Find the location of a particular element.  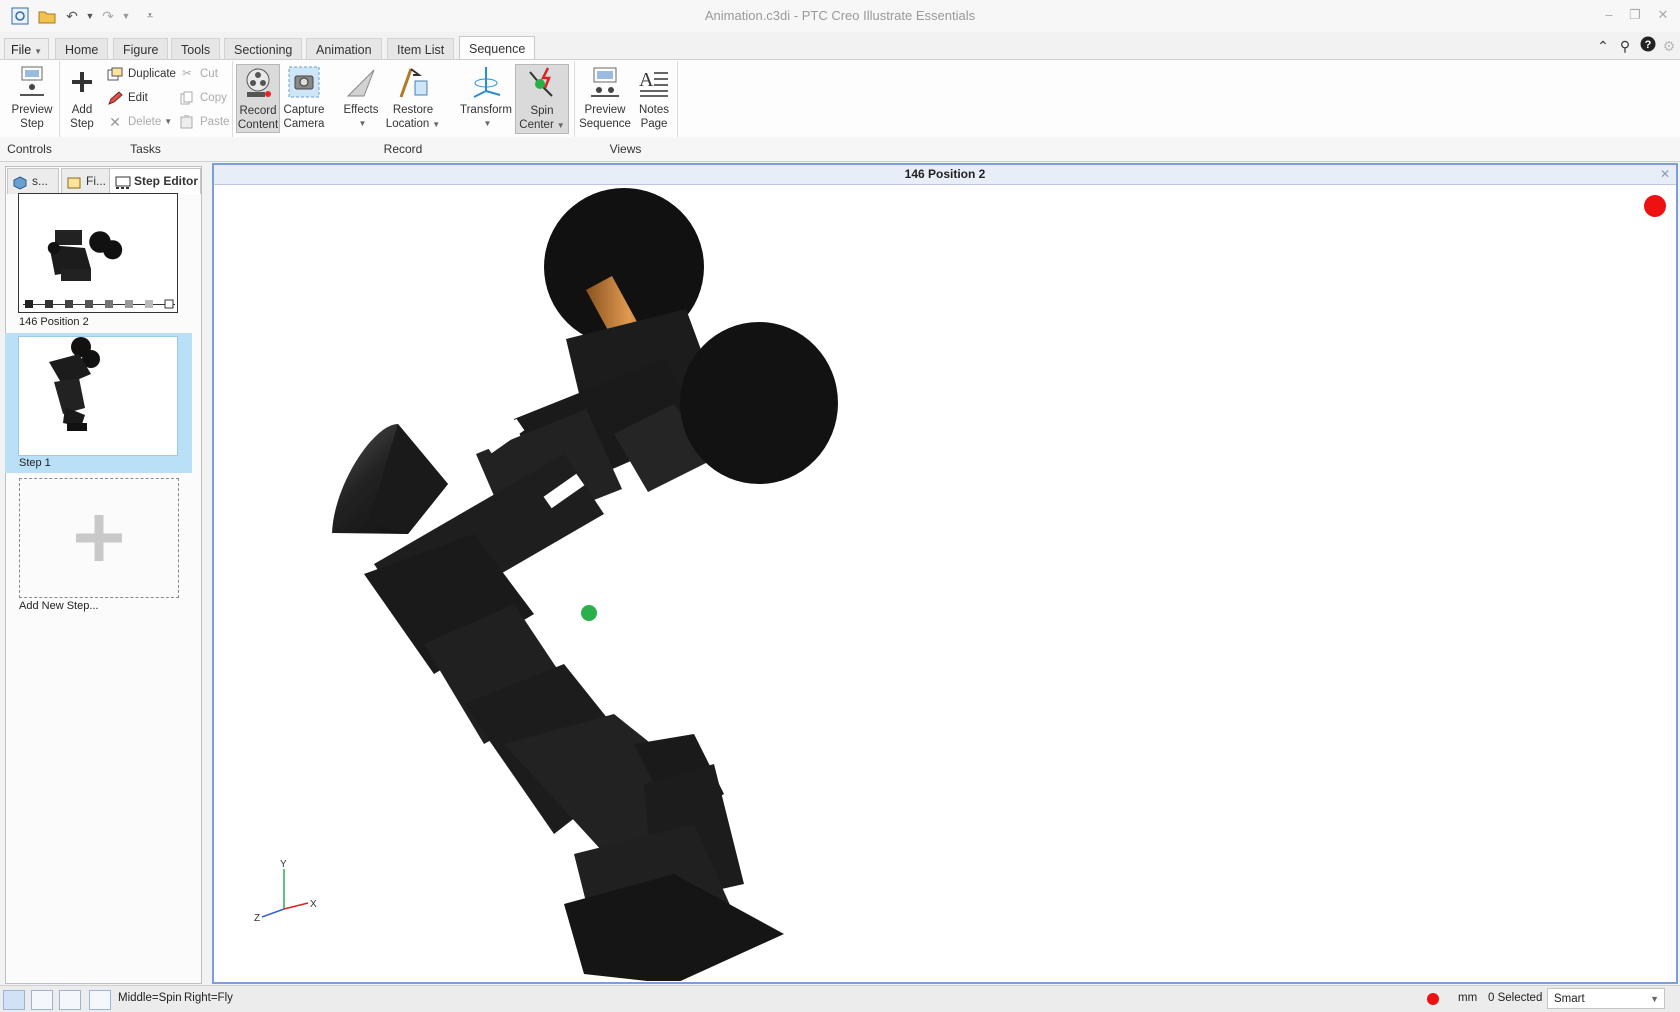

restore-location-label-2: Location is located at coordinates (407, 124).